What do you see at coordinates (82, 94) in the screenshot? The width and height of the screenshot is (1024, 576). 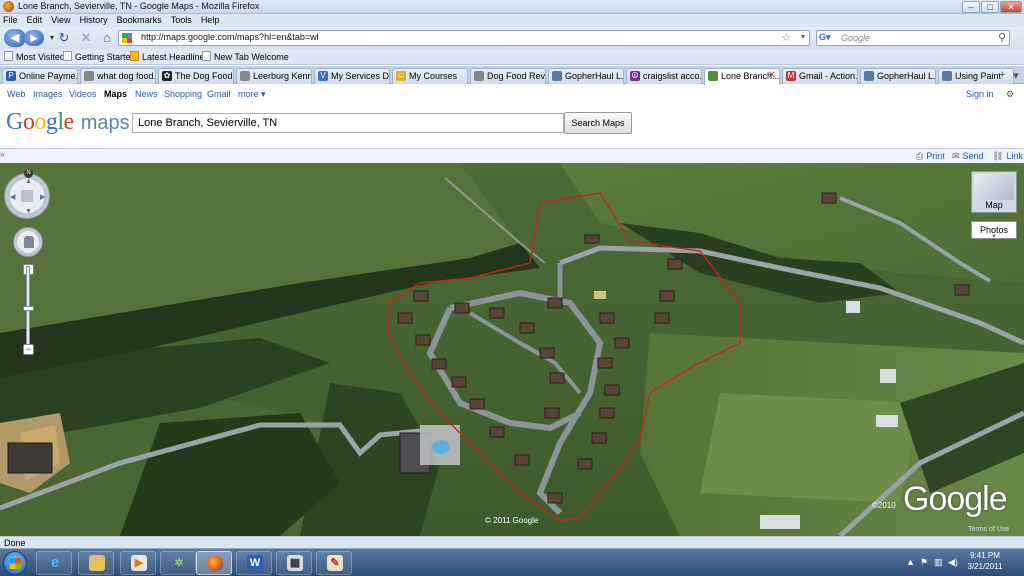 I see `gbar-videos: Videos` at bounding box center [82, 94].